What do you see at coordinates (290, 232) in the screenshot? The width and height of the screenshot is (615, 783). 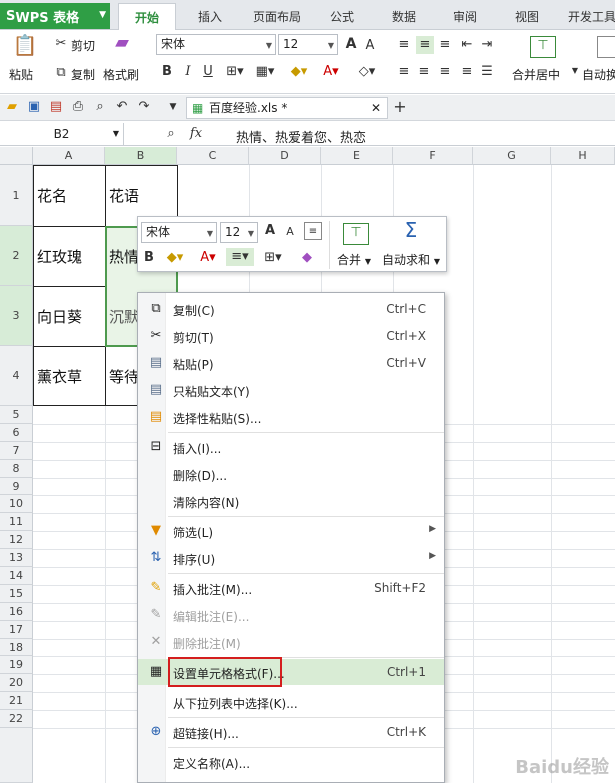 I see `decrease-font-icon: A` at bounding box center [290, 232].